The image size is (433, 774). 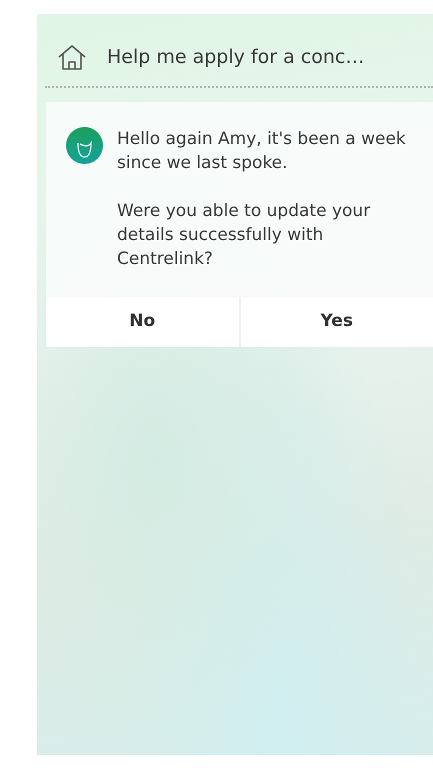 I want to click on message-text: Hello again Amy, it's been a week since we last spoke., so click(x=262, y=151).